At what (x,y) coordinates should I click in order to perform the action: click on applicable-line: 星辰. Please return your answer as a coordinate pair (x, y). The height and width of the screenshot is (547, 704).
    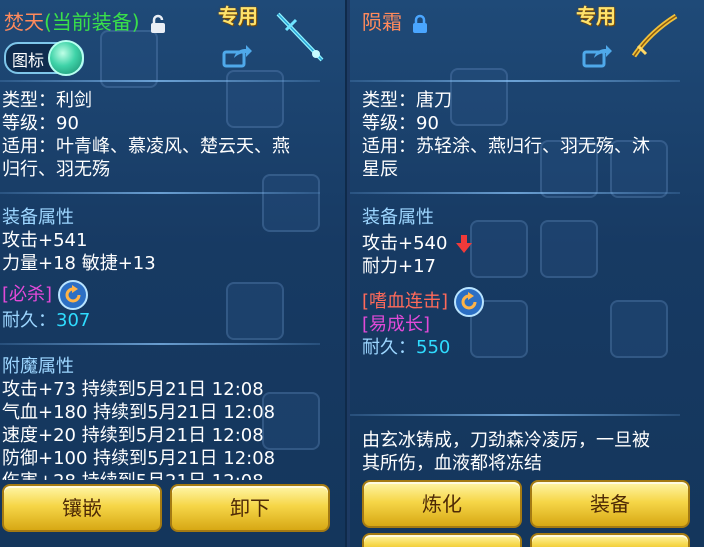
    Looking at the image, I should click on (380, 169).